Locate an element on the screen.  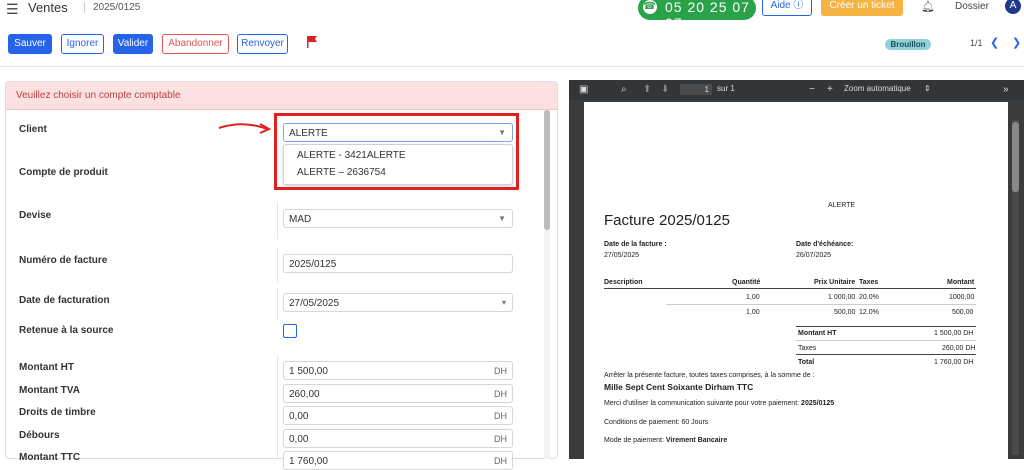
currency-select: MAD ▼ is located at coordinates (398, 218).